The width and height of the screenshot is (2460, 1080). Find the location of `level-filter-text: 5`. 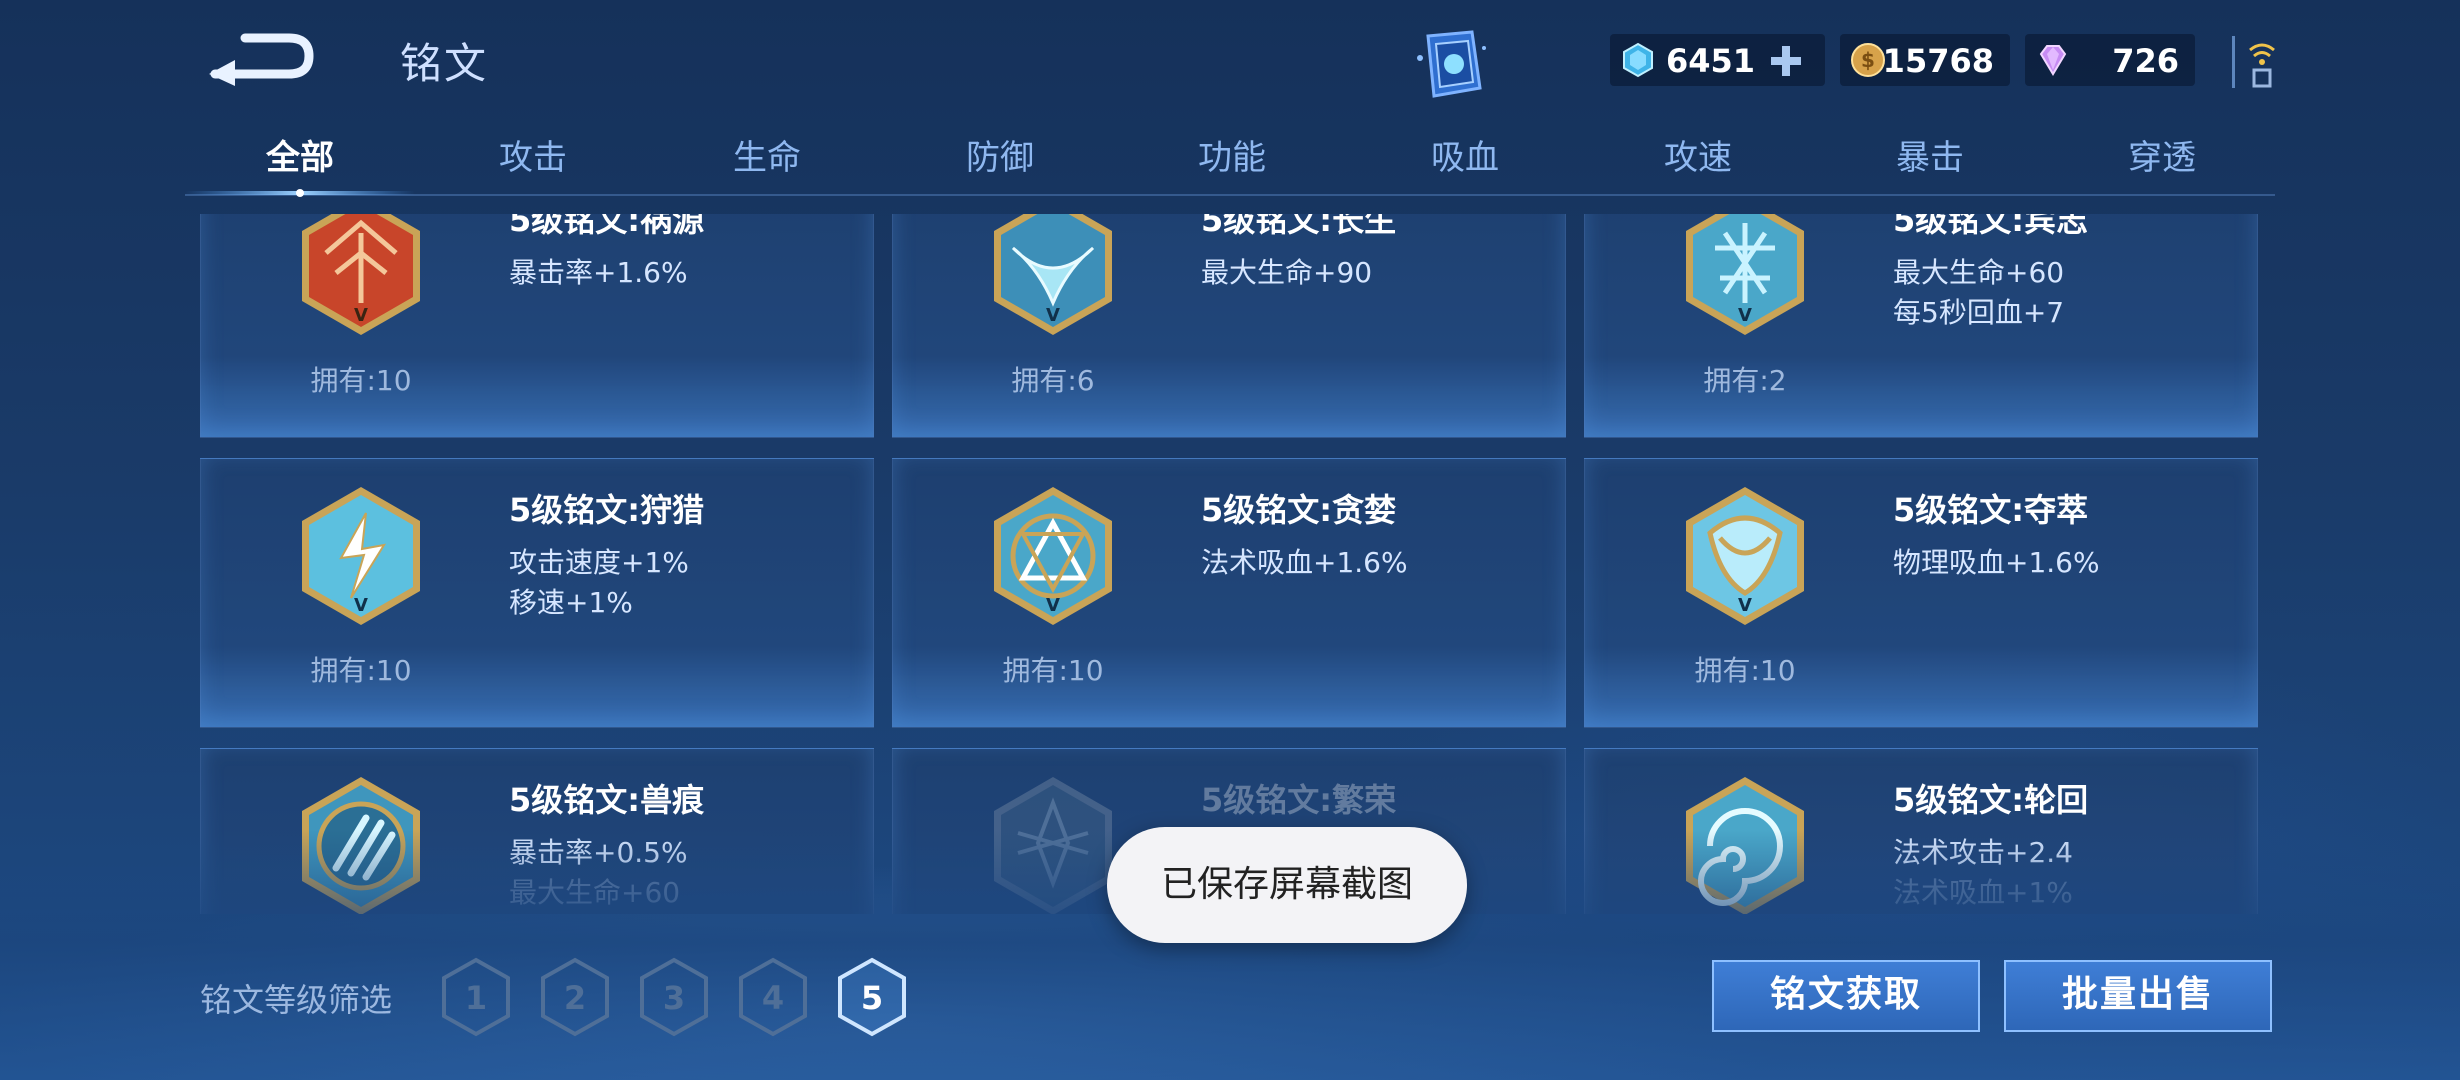

level-filter-text: 5 is located at coordinates (872, 998).